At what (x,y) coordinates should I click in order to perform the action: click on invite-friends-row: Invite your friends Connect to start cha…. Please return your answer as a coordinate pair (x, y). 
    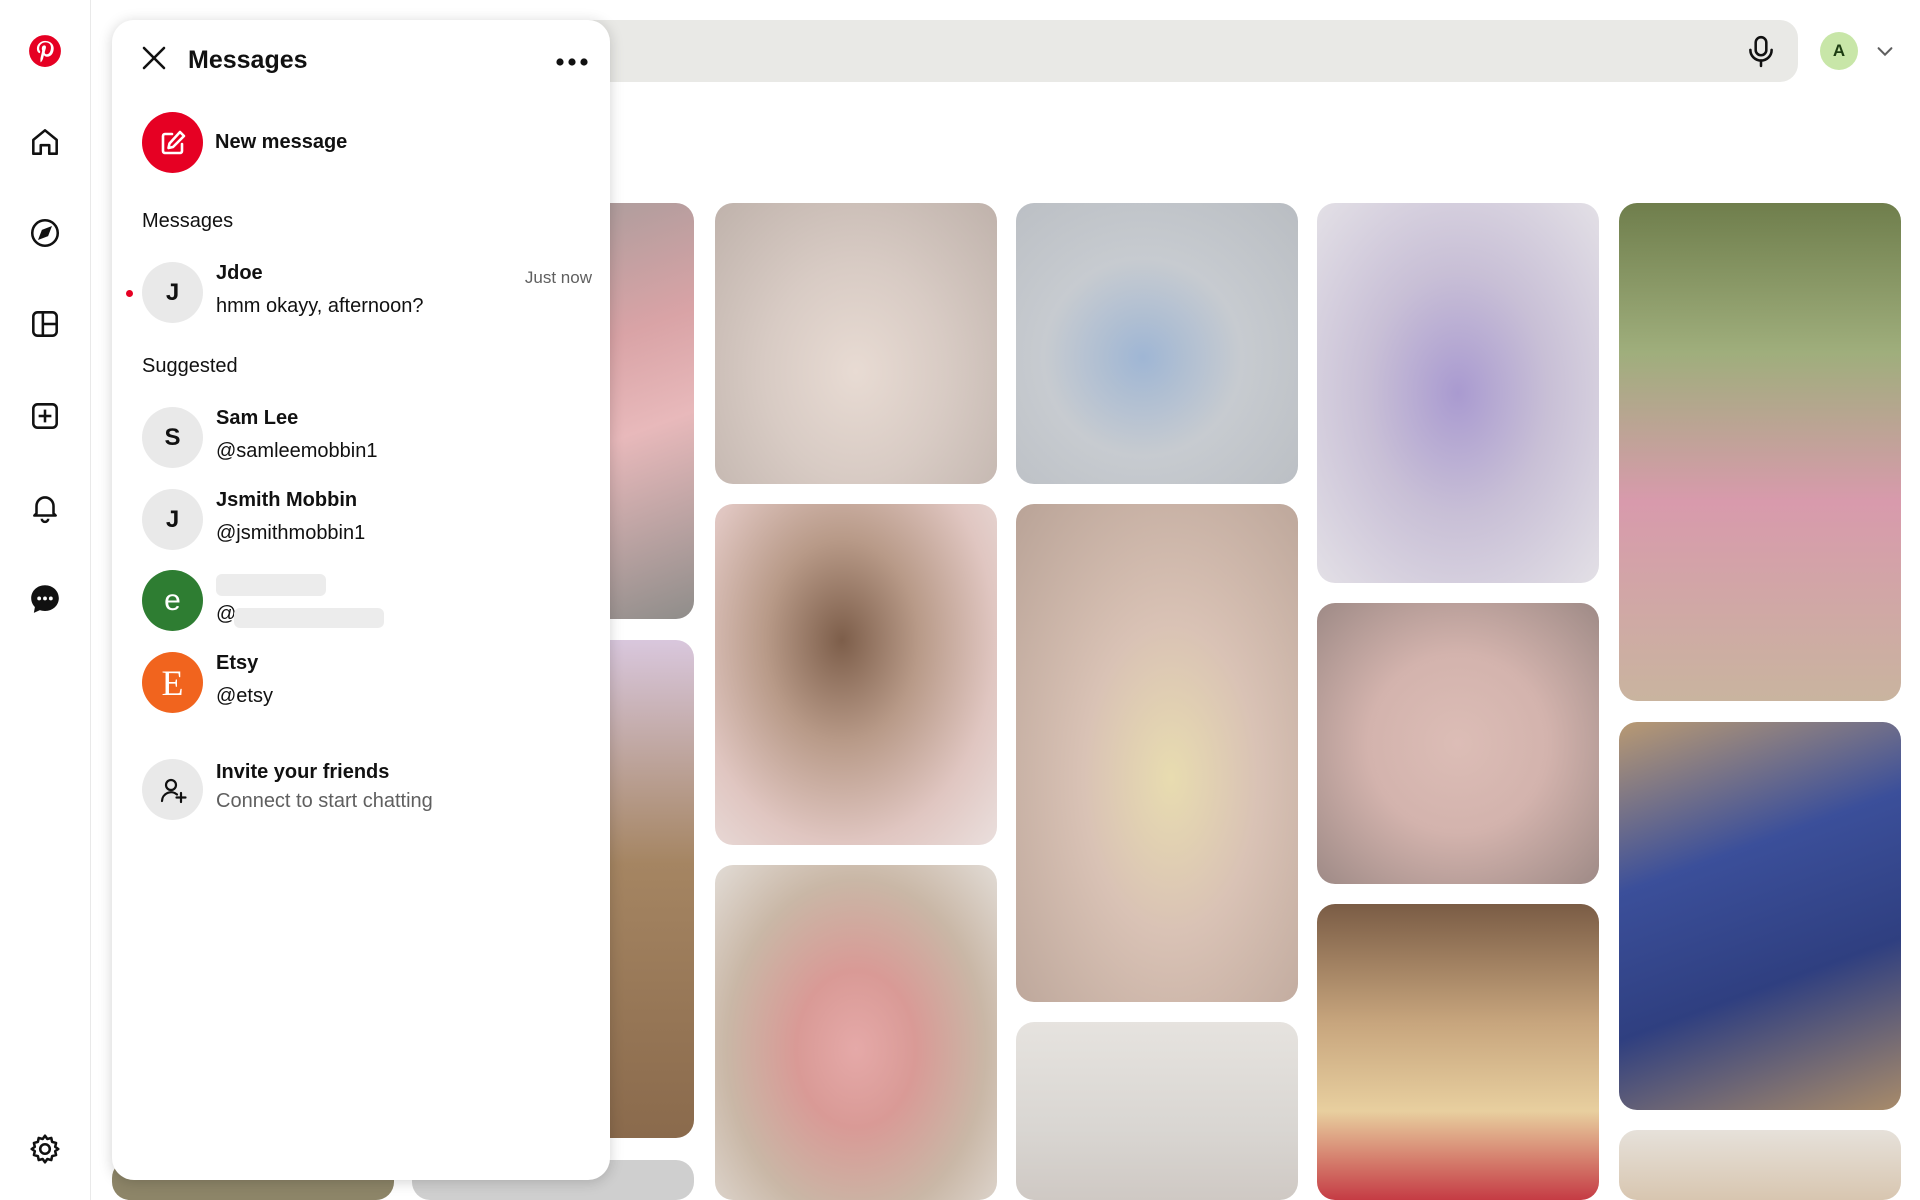
    Looking at the image, I should click on (367, 792).